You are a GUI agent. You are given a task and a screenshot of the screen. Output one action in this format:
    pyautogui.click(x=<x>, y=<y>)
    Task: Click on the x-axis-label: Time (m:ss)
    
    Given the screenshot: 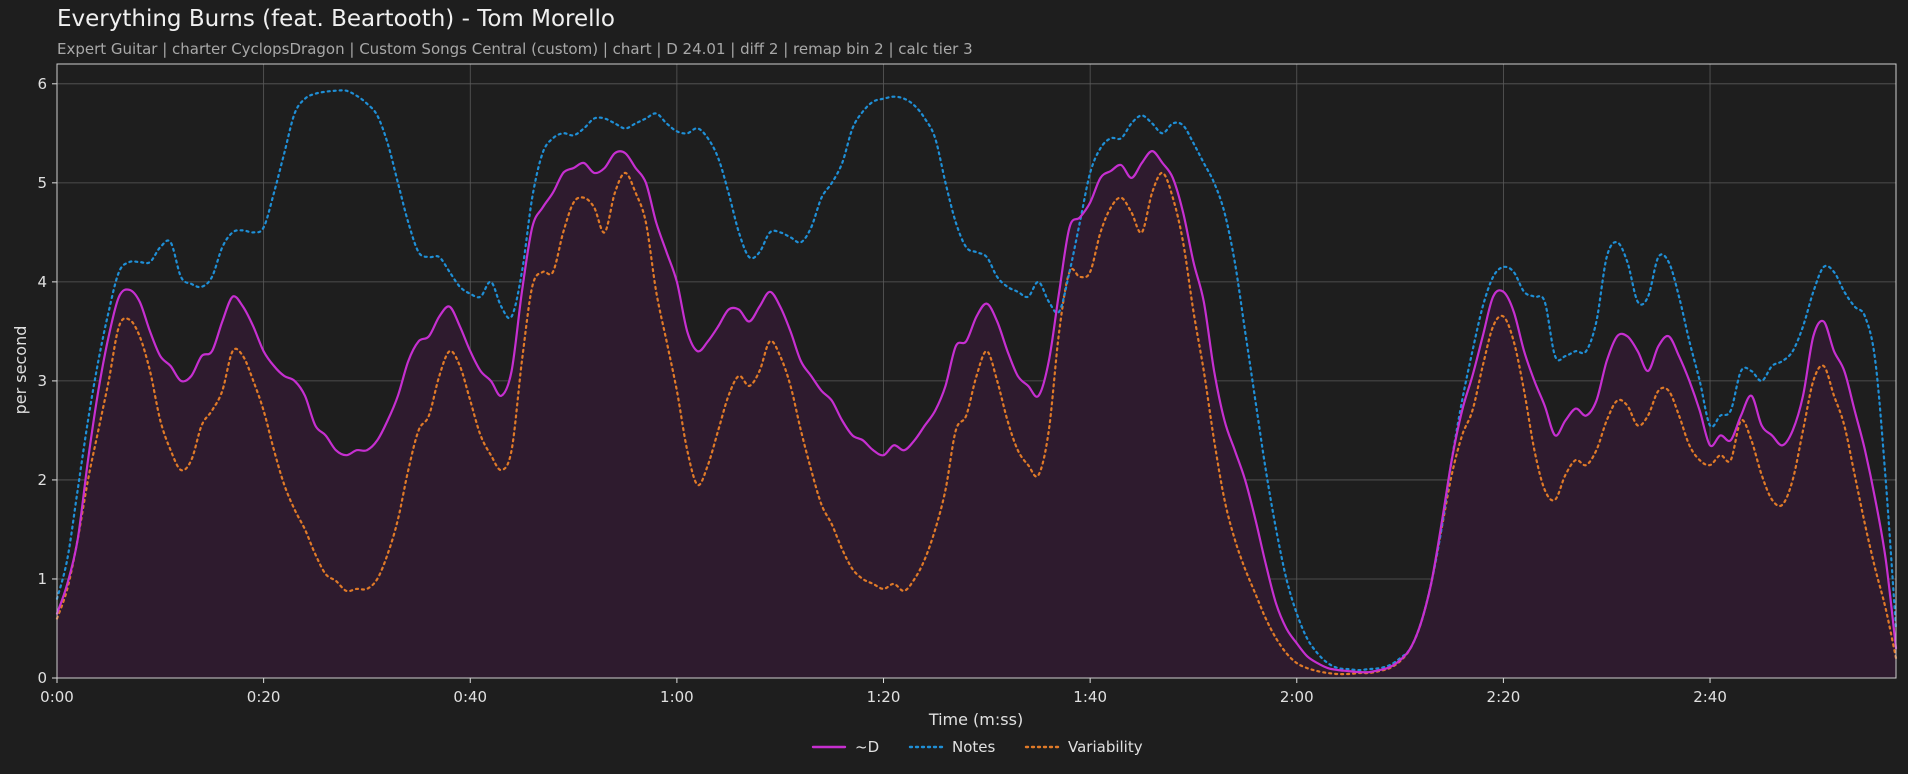 What is the action you would take?
    pyautogui.click(x=975, y=719)
    